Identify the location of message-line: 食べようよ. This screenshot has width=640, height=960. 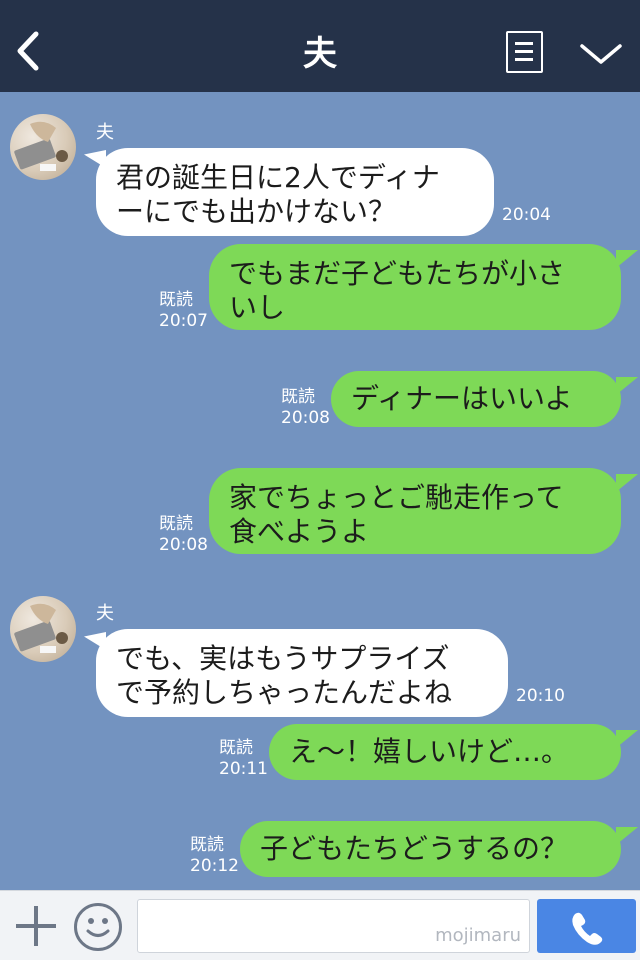
(299, 531).